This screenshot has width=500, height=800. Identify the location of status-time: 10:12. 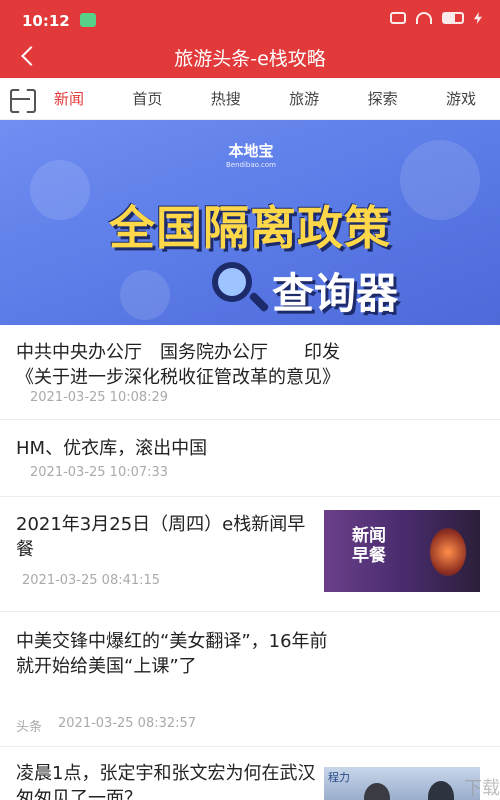
(46, 21).